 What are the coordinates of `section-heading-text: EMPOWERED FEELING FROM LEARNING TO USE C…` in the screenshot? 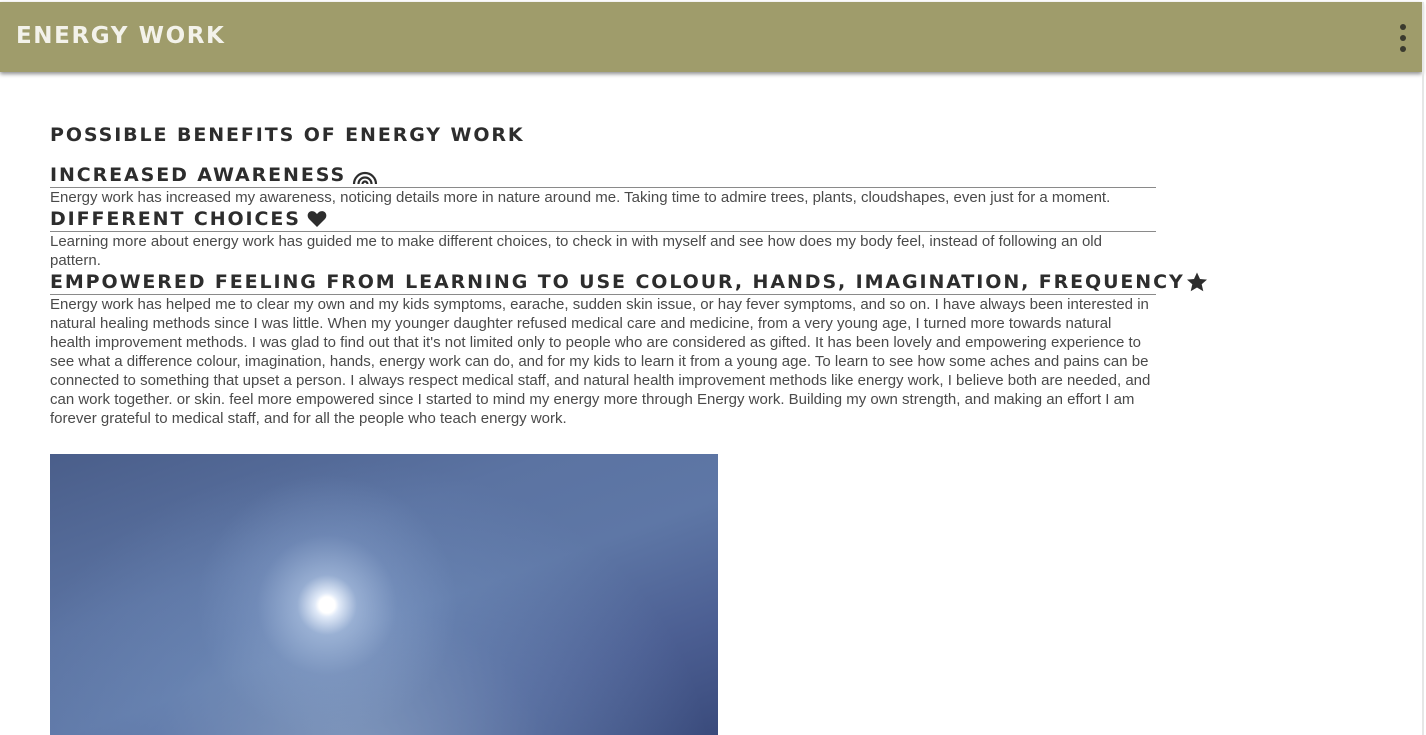 It's located at (617, 282).